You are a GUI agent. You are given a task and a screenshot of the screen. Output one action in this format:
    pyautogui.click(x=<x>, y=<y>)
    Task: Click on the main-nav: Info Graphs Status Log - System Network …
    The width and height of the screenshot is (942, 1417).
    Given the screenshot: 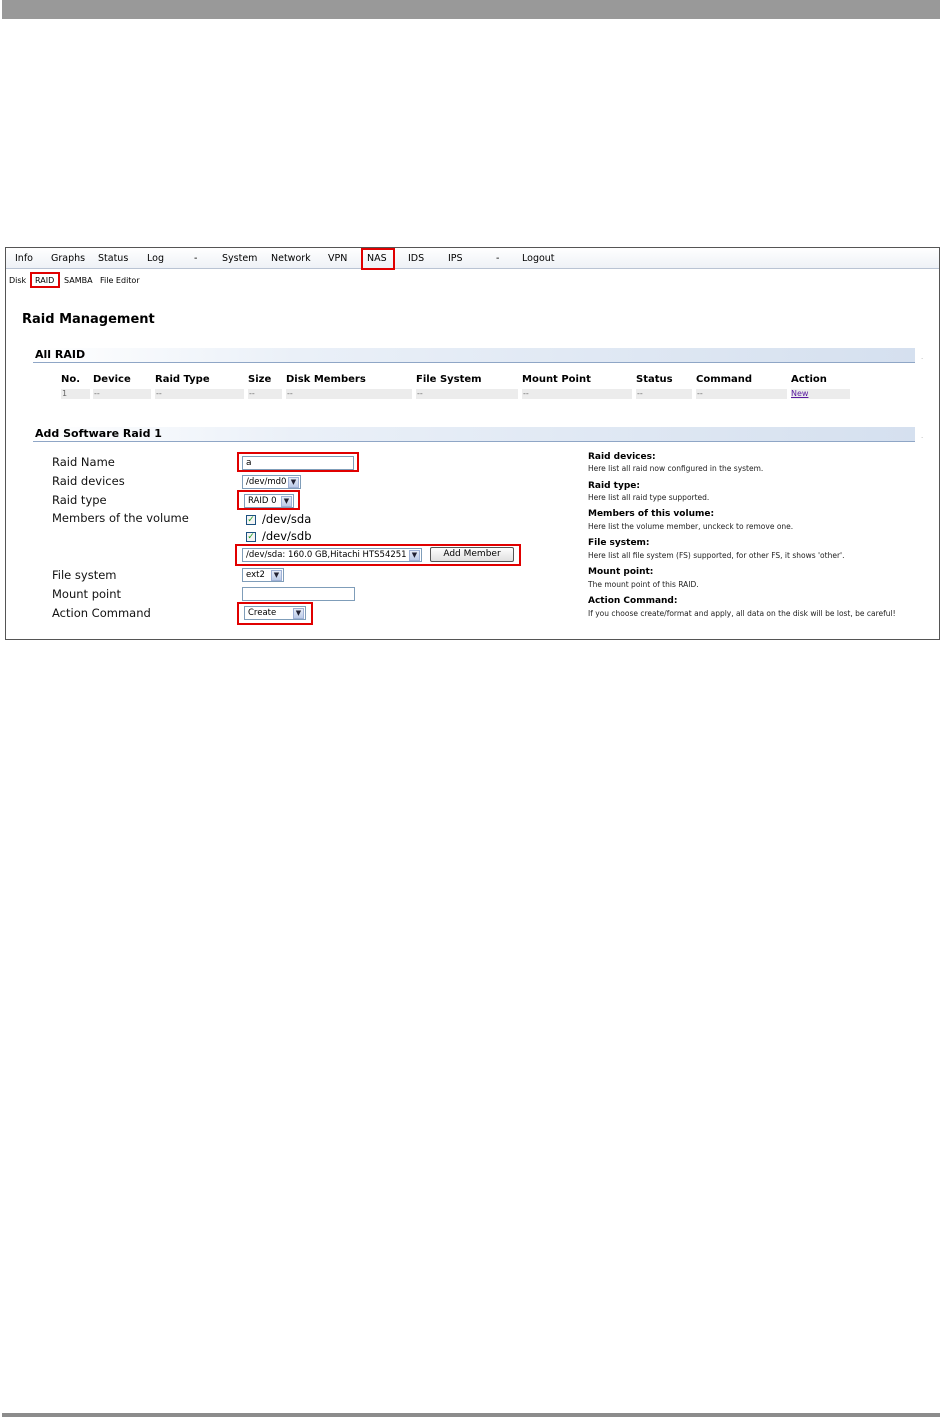 What is the action you would take?
    pyautogui.click(x=472, y=258)
    